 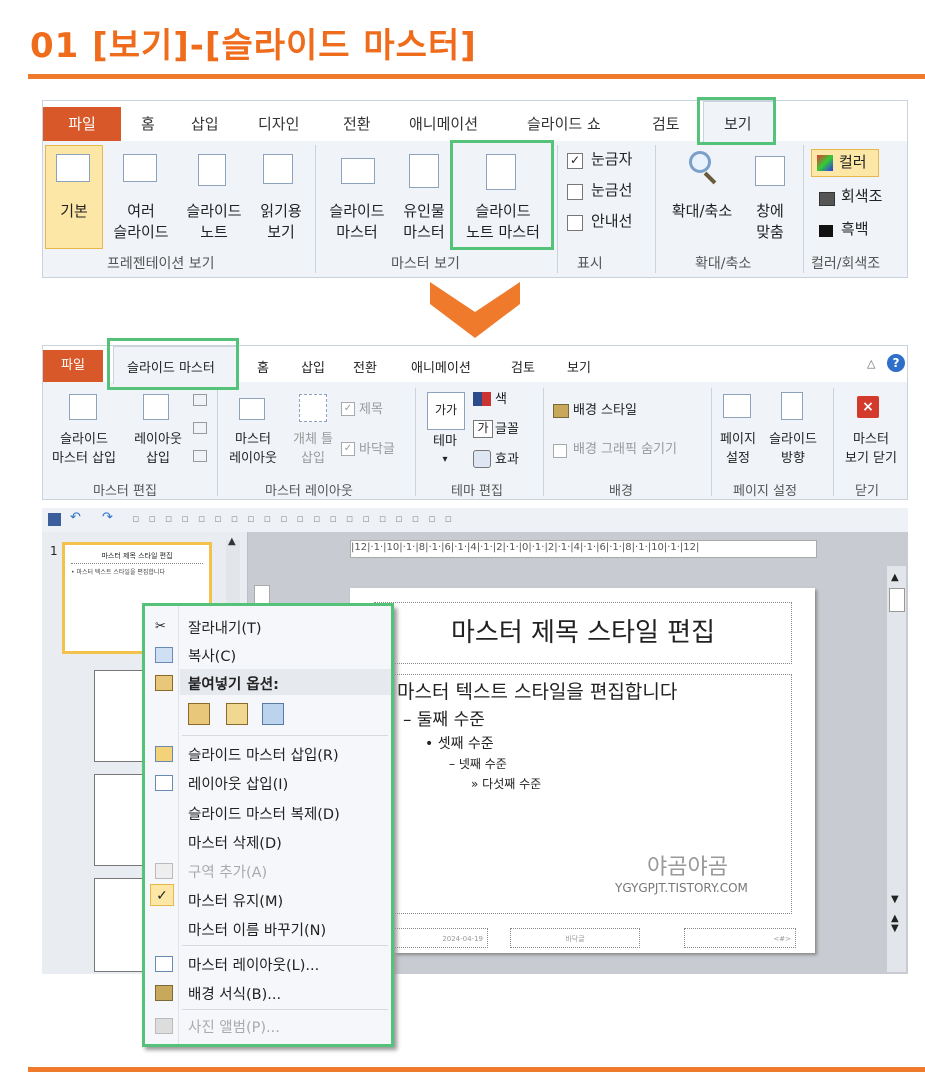 I want to click on fit-label-2: 맞춤, so click(x=770, y=232).